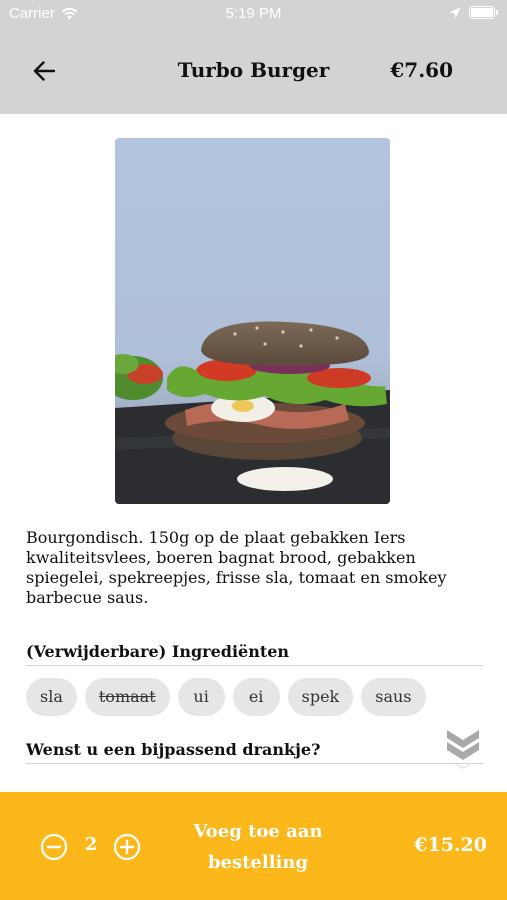 Image resolution: width=507 pixels, height=900 pixels. What do you see at coordinates (258, 862) in the screenshot?
I see `add-to-order-label-line2: bestelling` at bounding box center [258, 862].